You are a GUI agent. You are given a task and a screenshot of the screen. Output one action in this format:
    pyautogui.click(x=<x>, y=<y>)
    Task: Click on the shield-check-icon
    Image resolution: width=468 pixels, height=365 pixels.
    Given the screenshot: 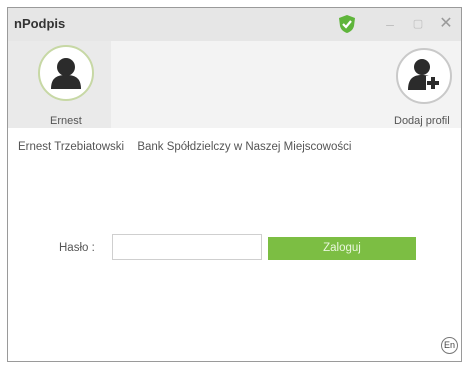 What is the action you would take?
    pyautogui.click(x=347, y=24)
    